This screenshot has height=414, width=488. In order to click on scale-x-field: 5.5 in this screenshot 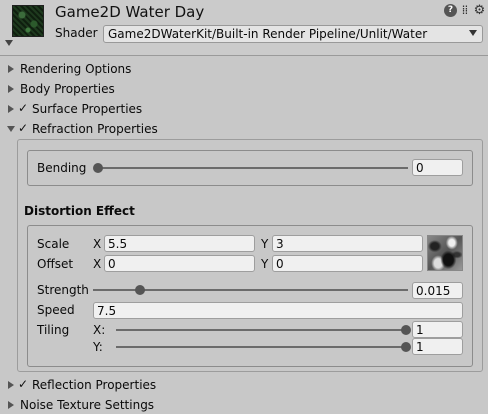, I will do `click(179, 243)`.